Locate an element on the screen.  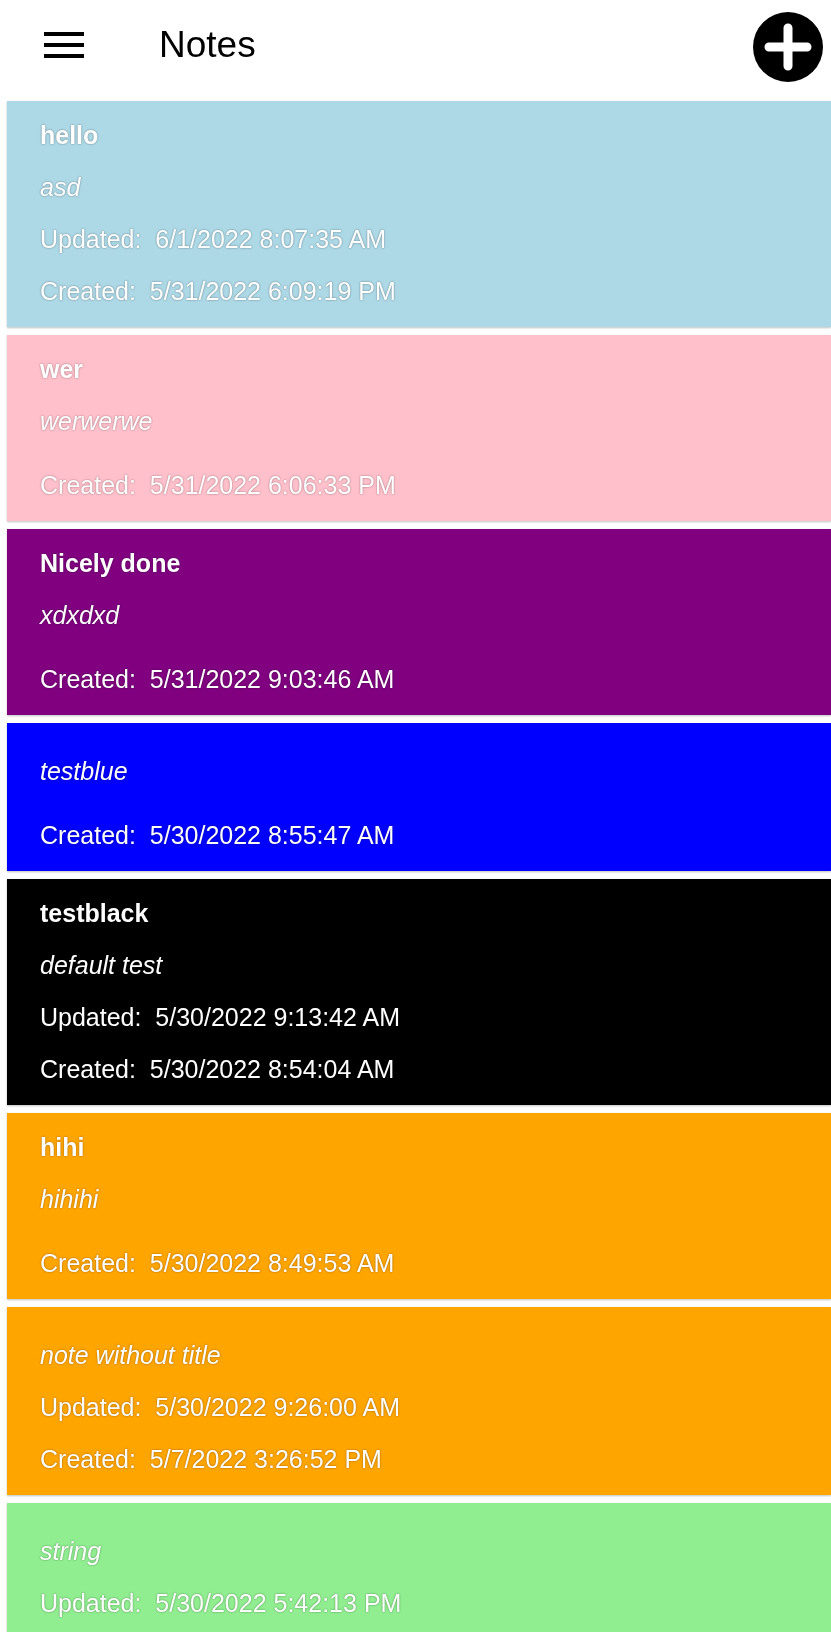
note-title: hihi is located at coordinates (62, 1147).